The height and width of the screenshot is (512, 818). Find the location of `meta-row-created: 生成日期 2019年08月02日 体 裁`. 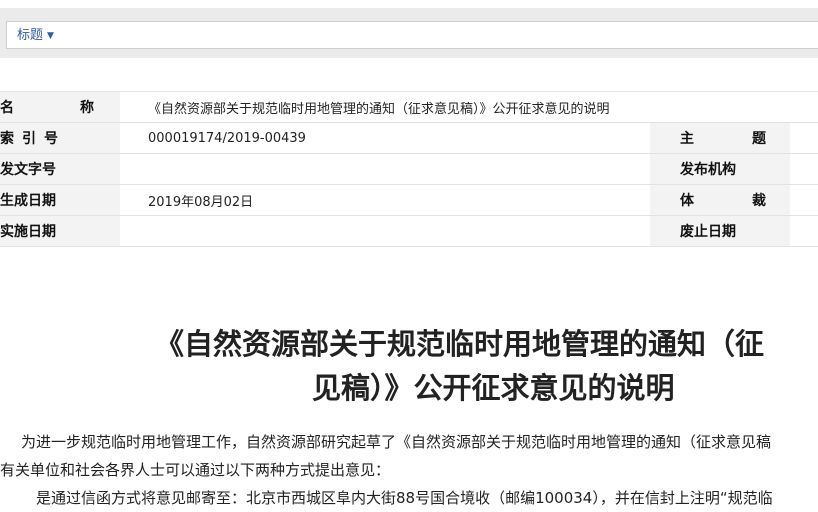

meta-row-created: 生成日期 2019年08月02日 体 裁 is located at coordinates (409, 200).